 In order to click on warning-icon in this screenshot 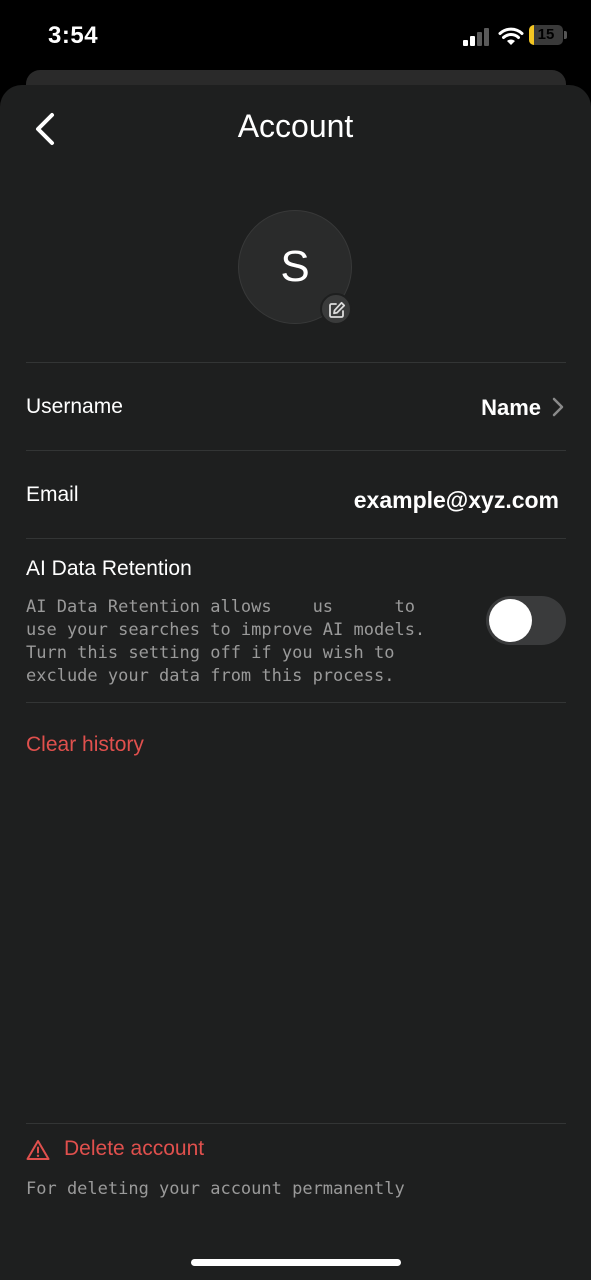, I will do `click(38, 1150)`.